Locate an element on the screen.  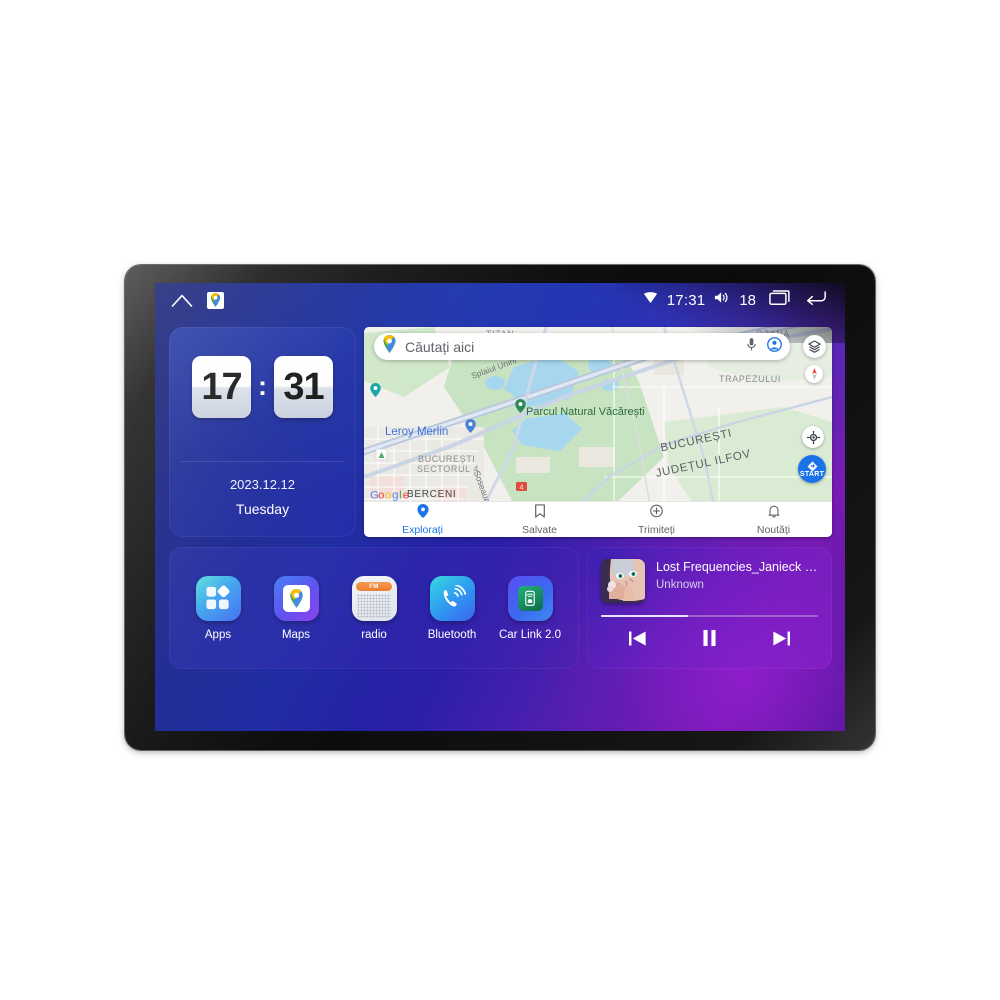
map-tab-label: Trimiteți is located at coordinates (656, 529).